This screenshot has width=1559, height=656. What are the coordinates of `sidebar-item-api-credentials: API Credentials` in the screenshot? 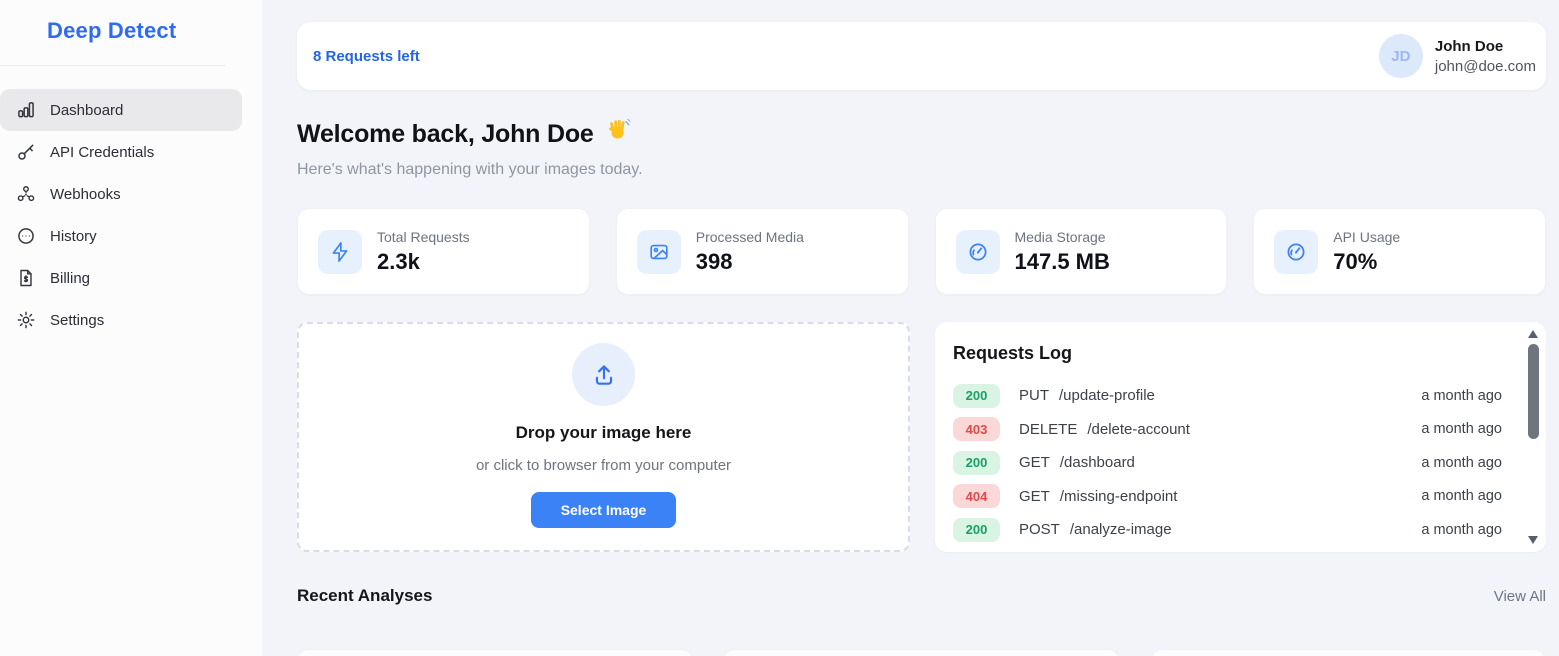 It's located at (121, 152).